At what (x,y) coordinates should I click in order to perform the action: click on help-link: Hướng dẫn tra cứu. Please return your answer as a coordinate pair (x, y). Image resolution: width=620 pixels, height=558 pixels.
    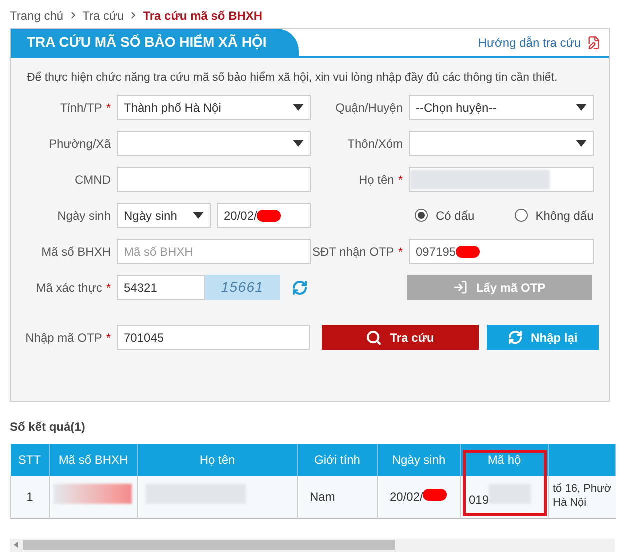
    Looking at the image, I should click on (543, 43).